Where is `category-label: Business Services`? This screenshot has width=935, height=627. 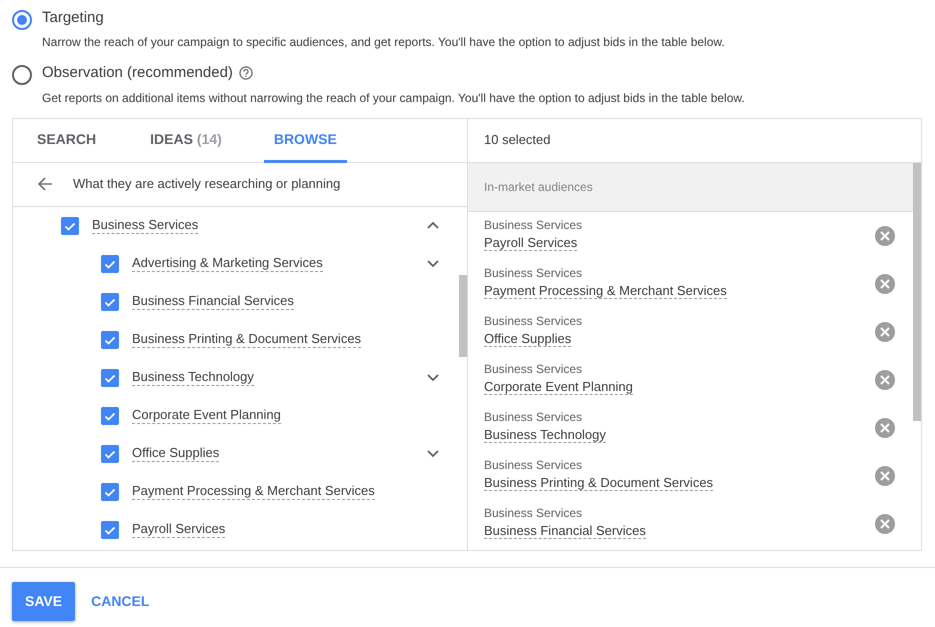 category-label: Business Services is located at coordinates (145, 225).